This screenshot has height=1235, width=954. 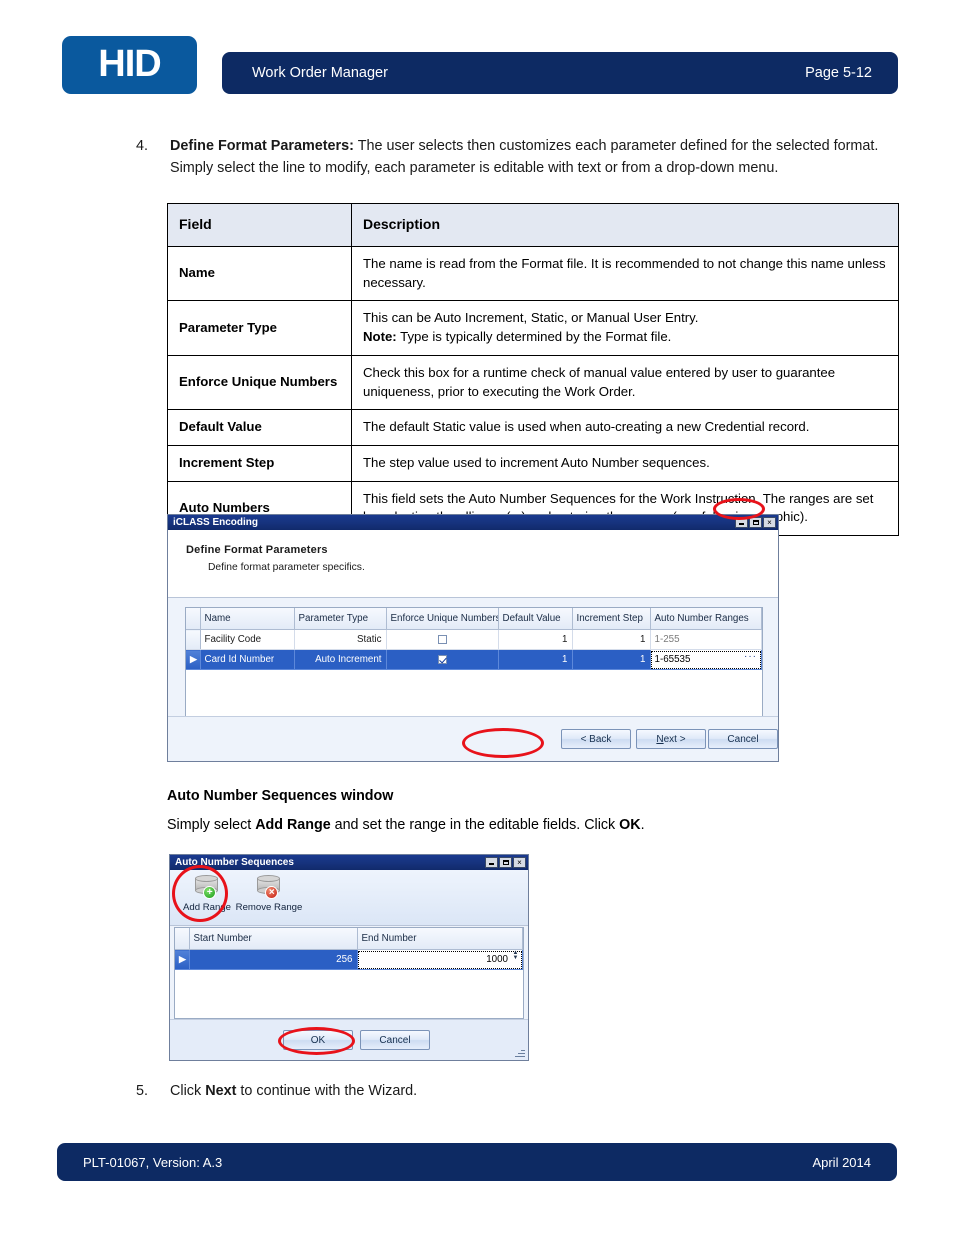 I want to click on header-title: Work Order Manager, so click(x=320, y=73).